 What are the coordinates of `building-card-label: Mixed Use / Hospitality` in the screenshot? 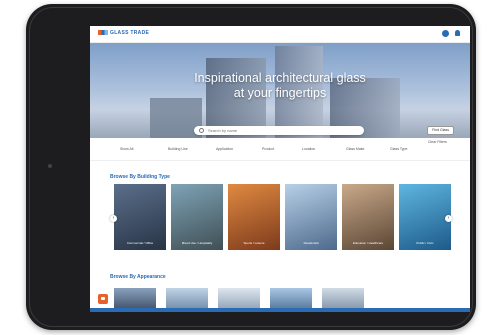 It's located at (197, 243).